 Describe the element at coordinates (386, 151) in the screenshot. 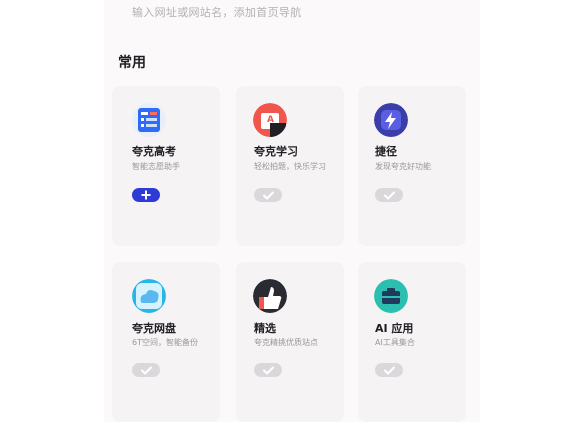

I see `app-name-shortcut: 捷径` at that location.